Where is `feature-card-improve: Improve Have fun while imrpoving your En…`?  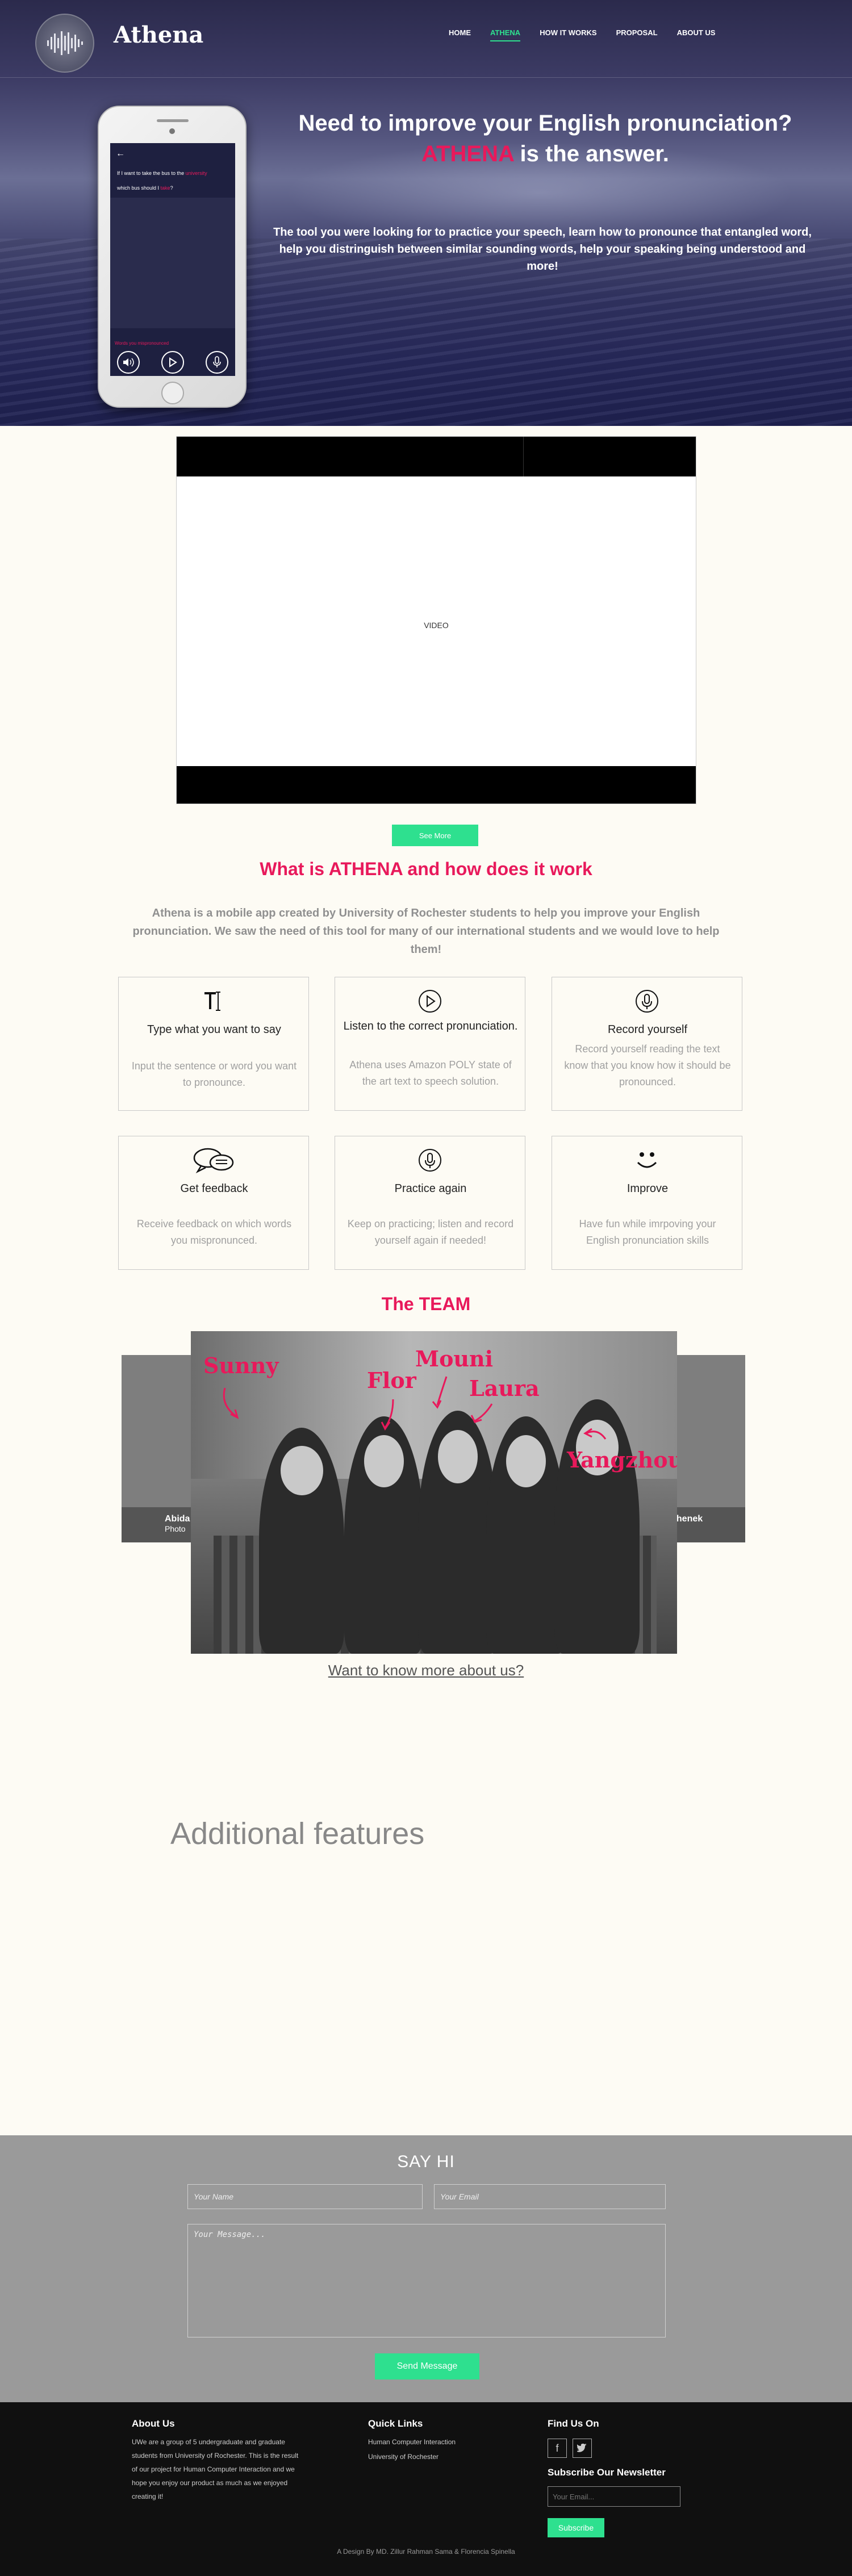 feature-card-improve: Improve Have fun while imrpoving your En… is located at coordinates (647, 1203).